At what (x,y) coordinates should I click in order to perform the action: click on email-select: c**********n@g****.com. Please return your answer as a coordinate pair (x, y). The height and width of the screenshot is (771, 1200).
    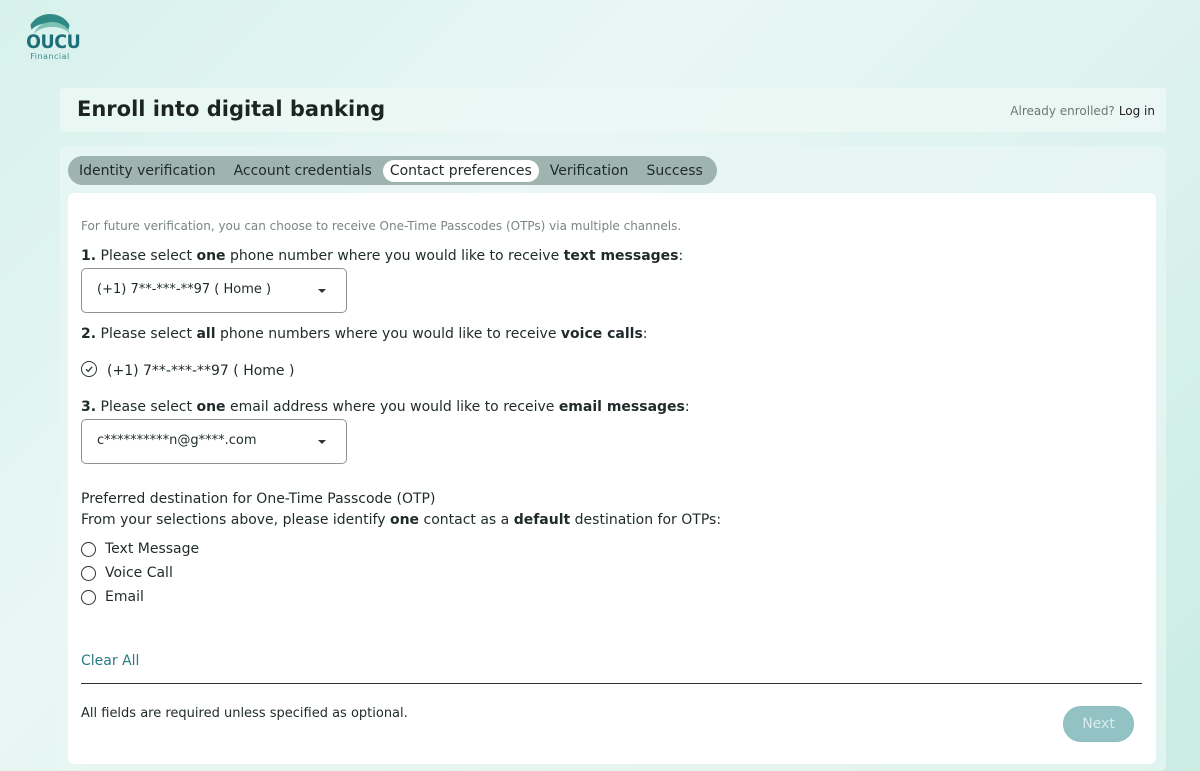
    Looking at the image, I should click on (214, 441).